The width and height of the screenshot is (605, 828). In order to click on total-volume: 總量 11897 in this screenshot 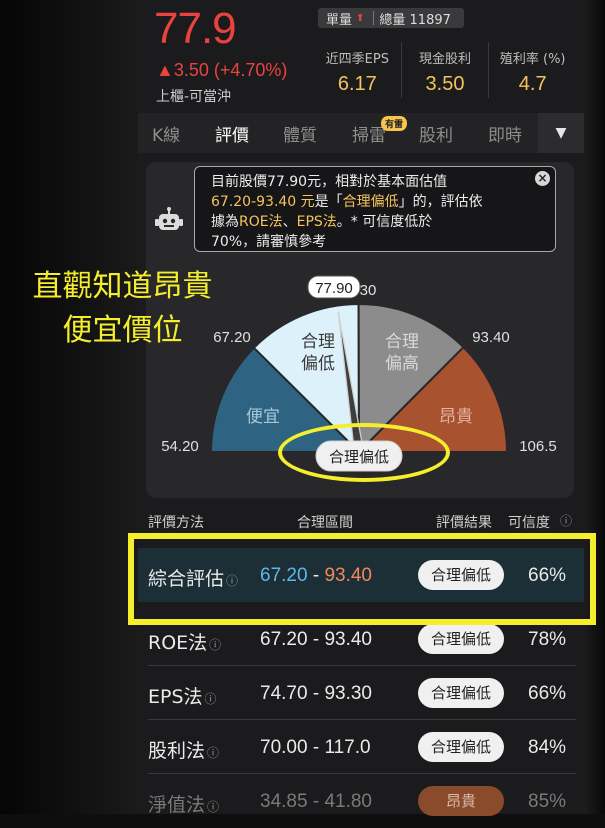, I will do `click(415, 20)`.